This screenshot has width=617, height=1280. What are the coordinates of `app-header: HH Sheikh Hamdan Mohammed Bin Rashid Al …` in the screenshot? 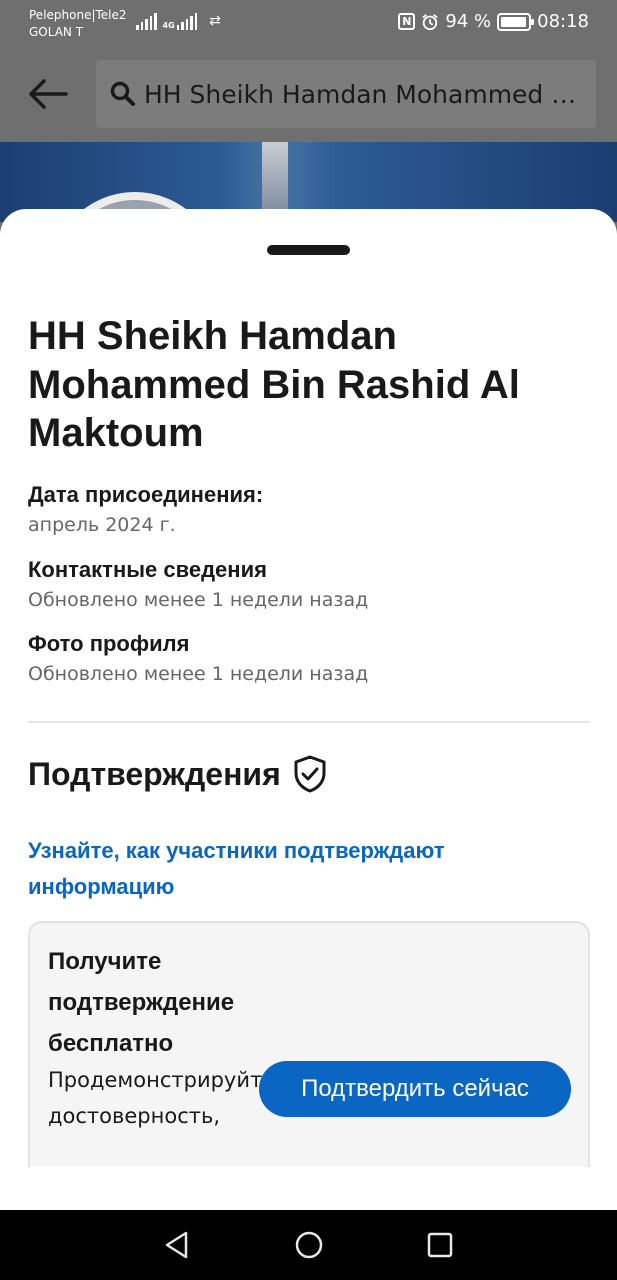 It's located at (308, 95).